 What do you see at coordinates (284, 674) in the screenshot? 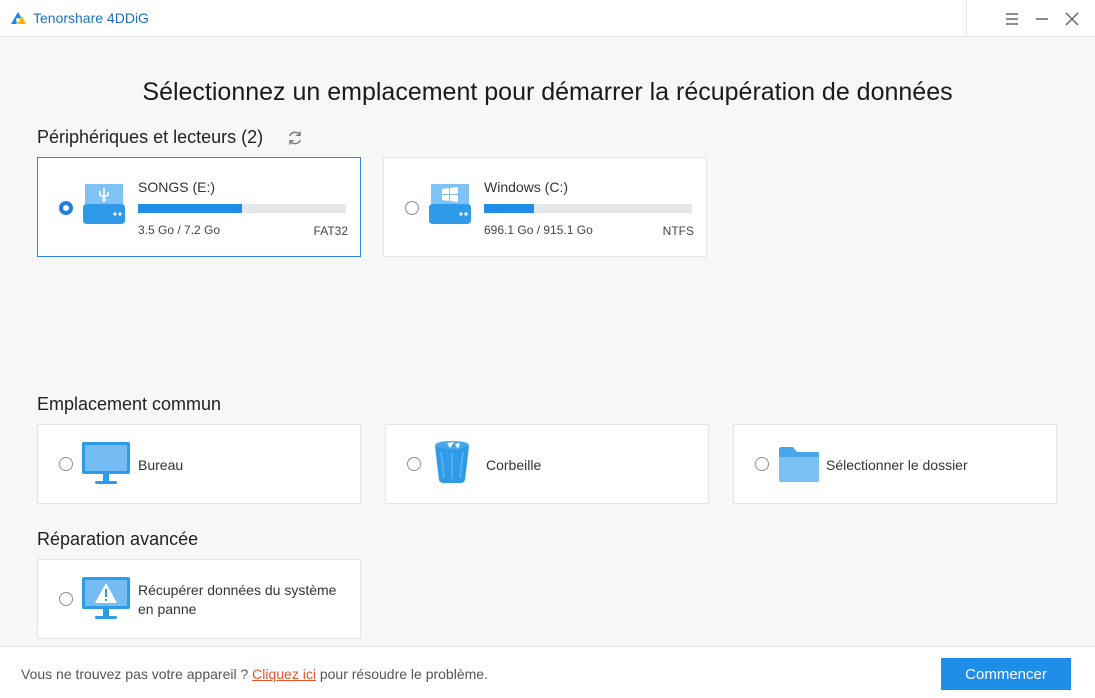
I see `help-link: Cliquez ici` at bounding box center [284, 674].